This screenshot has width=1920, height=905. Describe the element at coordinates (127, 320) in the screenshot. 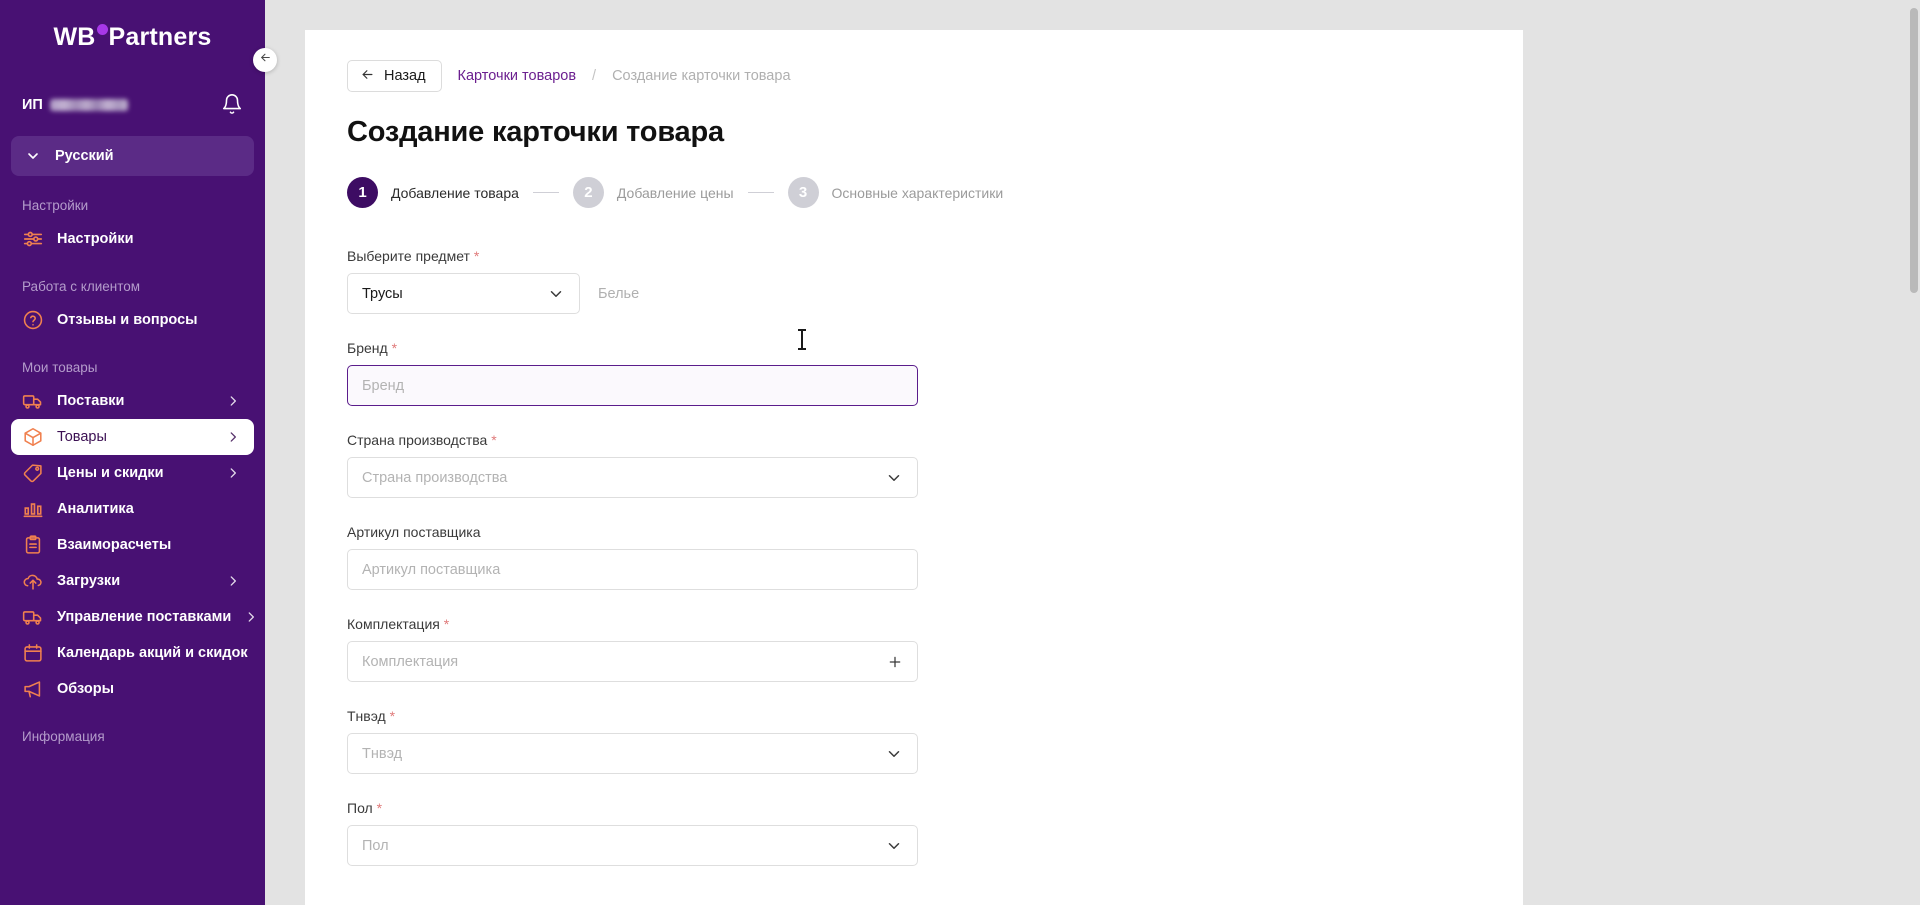

I see `sidebar-item-label: Отзывы и вопросы` at that location.